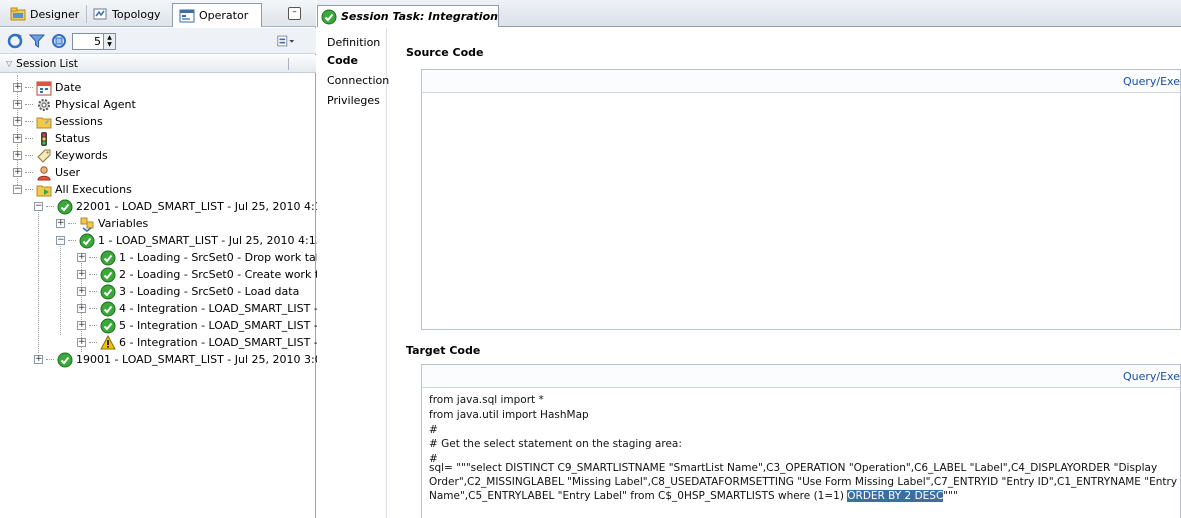 This screenshot has height=518, width=1181. I want to click on editor-side-nav: Definition Code Connection Privileges, so click(353, 273).